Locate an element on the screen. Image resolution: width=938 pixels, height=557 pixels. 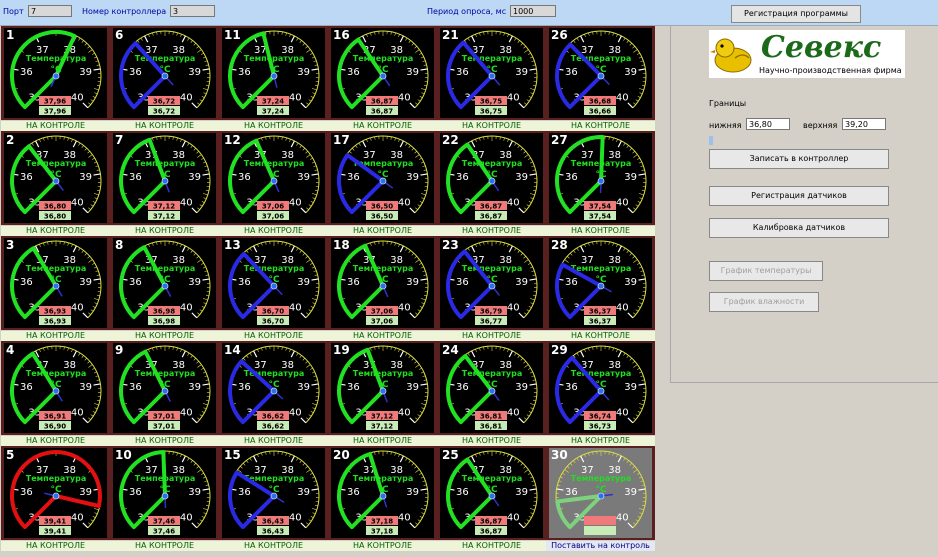
lower-limit-input: 36,80 is located at coordinates (768, 124).